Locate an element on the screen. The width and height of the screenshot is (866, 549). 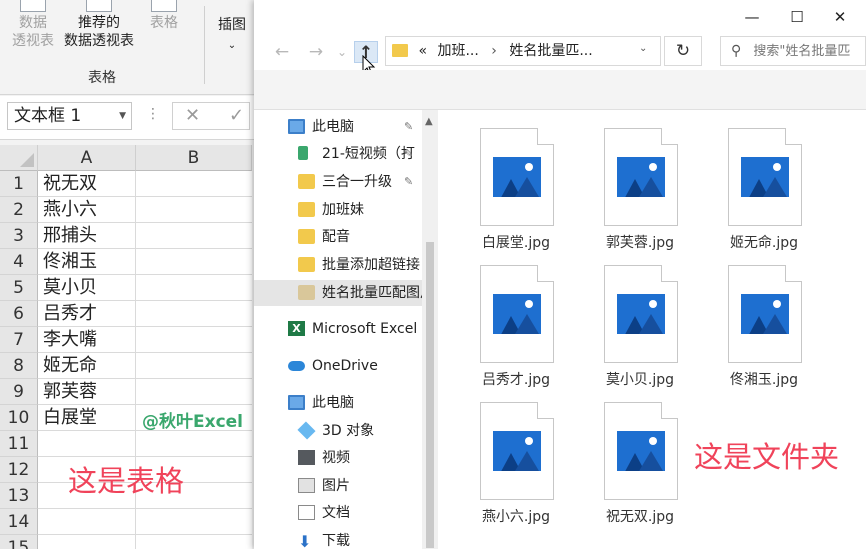
back-button: ← is located at coordinates (282, 52).